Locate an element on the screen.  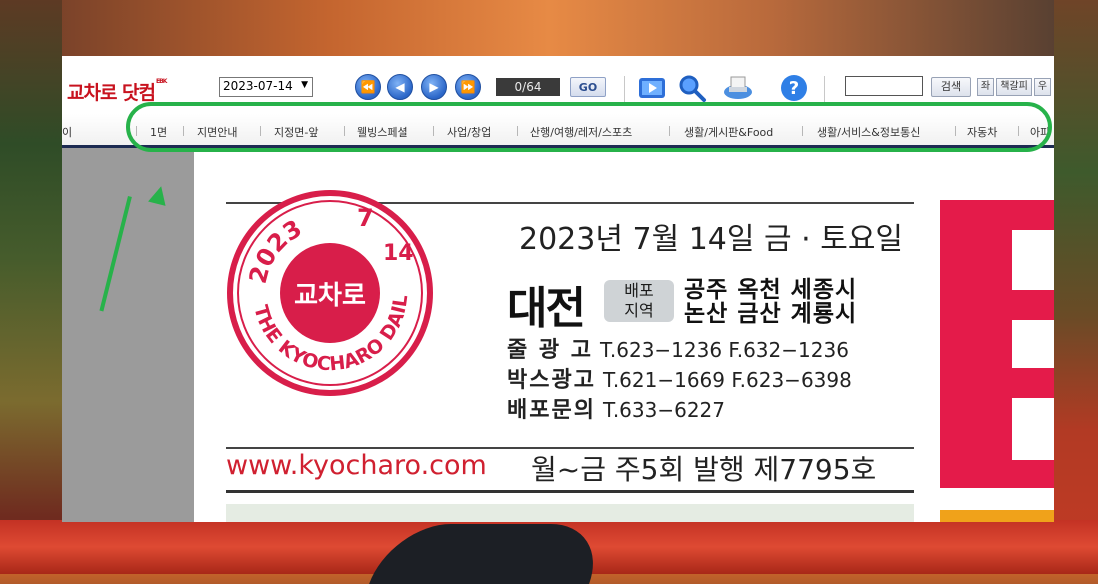
prev-page-icon: ◀ is located at coordinates (400, 87).